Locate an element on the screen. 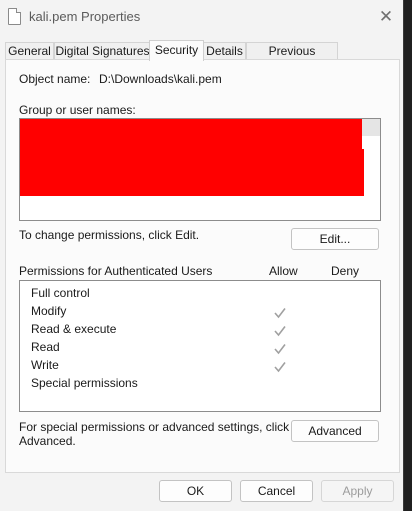  special-permissions-text-line2: Advanced. is located at coordinates (47, 441).